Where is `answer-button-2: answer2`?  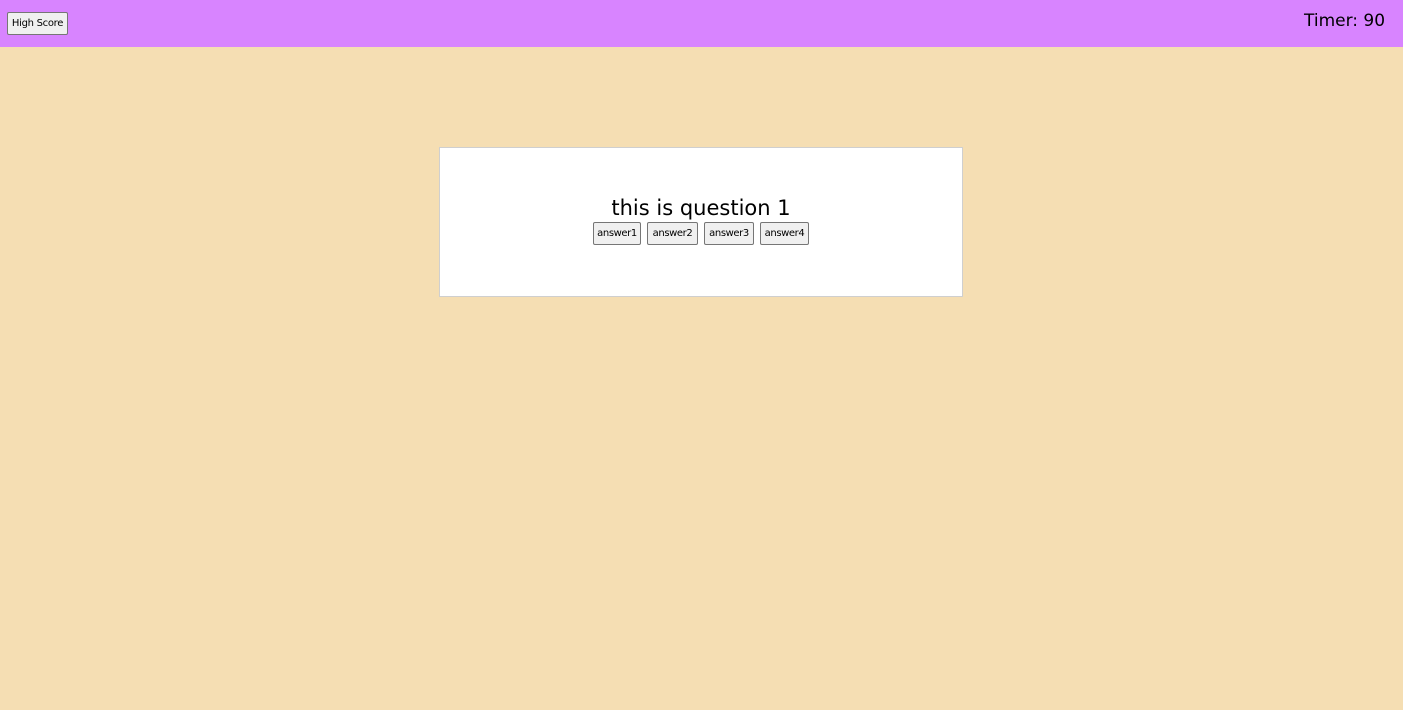 answer-button-2: answer2 is located at coordinates (672, 233).